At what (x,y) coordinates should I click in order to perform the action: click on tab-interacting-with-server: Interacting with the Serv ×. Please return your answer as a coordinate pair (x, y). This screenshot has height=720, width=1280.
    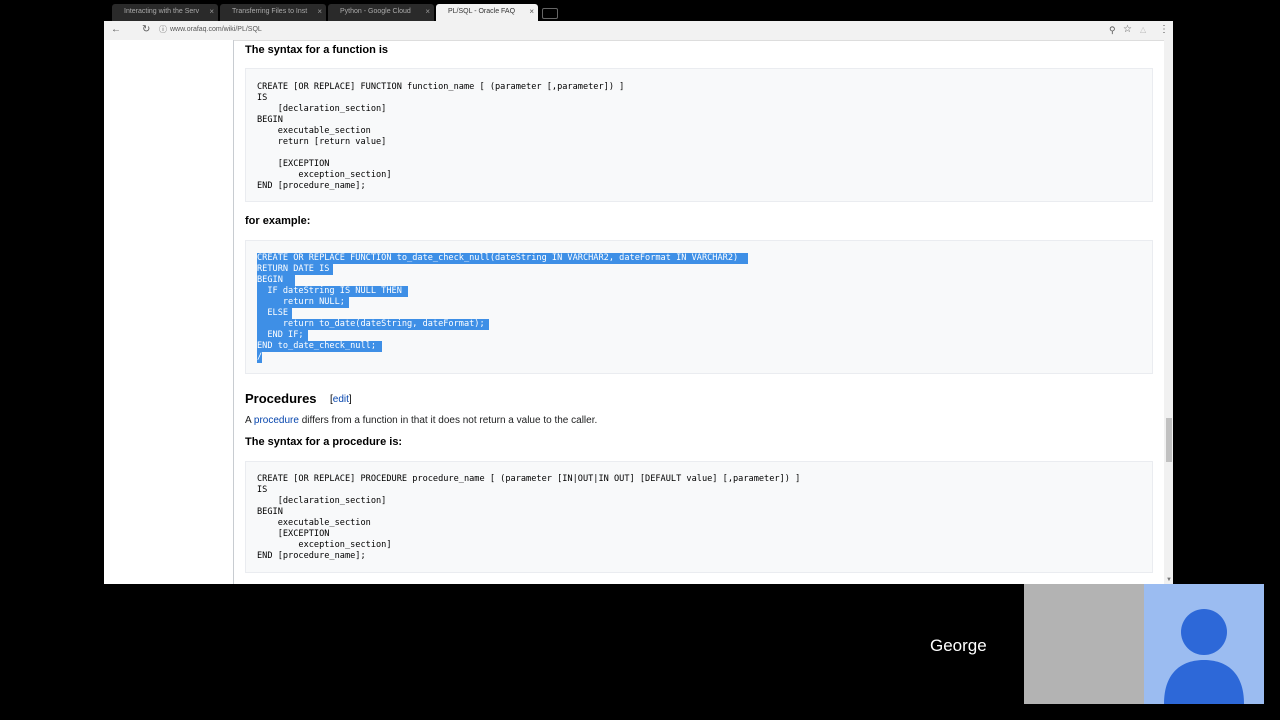
    Looking at the image, I should click on (165, 12).